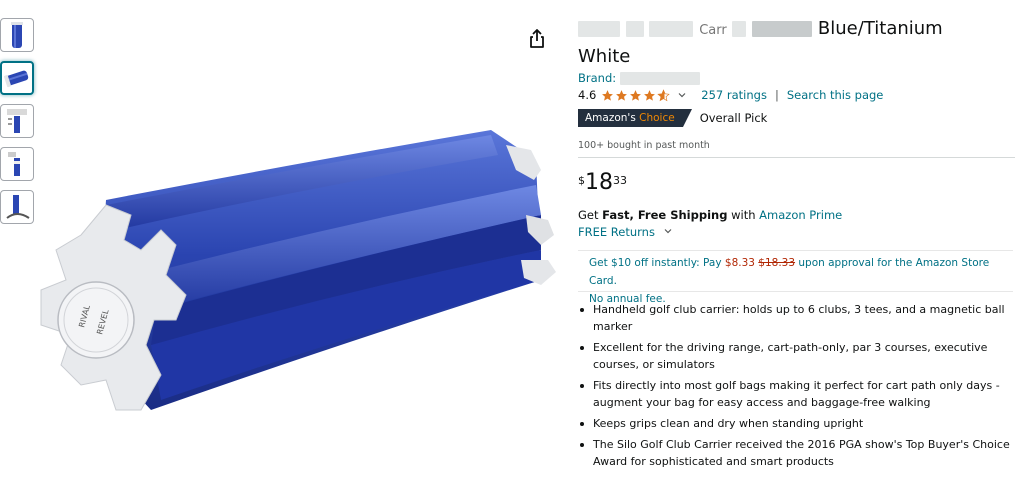 The image size is (1015, 479). I want to click on price-symbol: $, so click(581, 180).